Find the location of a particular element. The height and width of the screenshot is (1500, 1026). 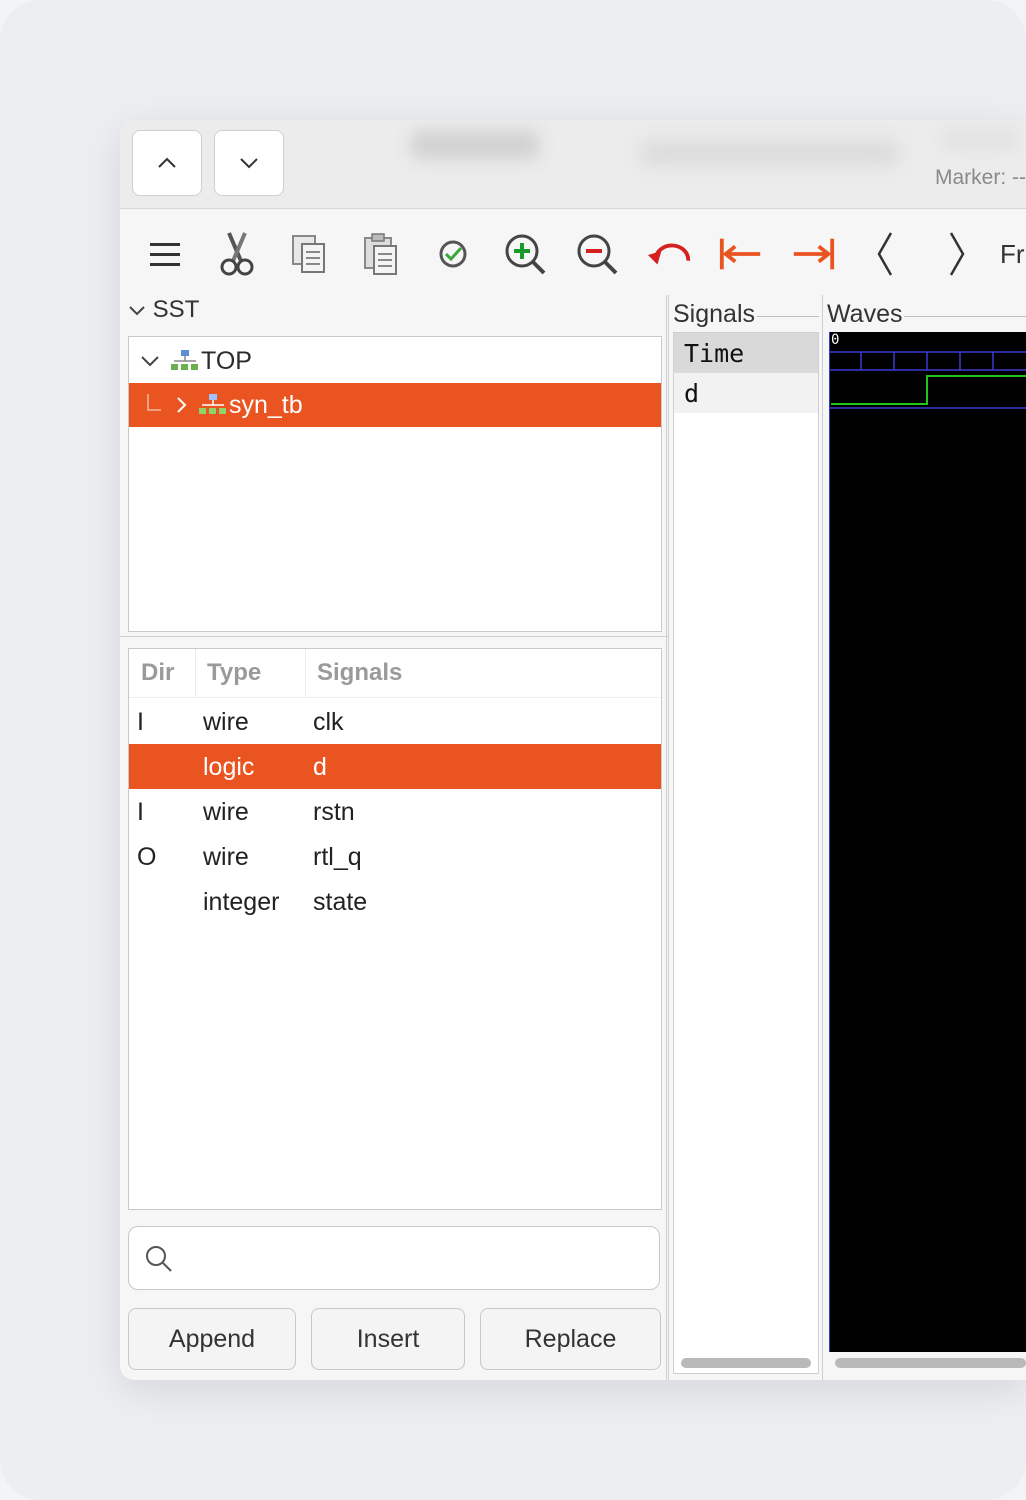

table-row: O wire rtl_q is located at coordinates (395, 856).